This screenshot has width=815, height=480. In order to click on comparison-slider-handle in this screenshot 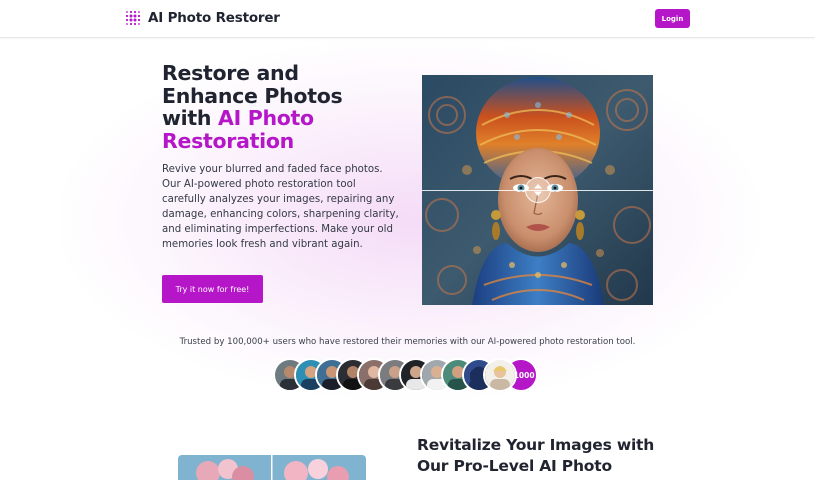, I will do `click(538, 190)`.